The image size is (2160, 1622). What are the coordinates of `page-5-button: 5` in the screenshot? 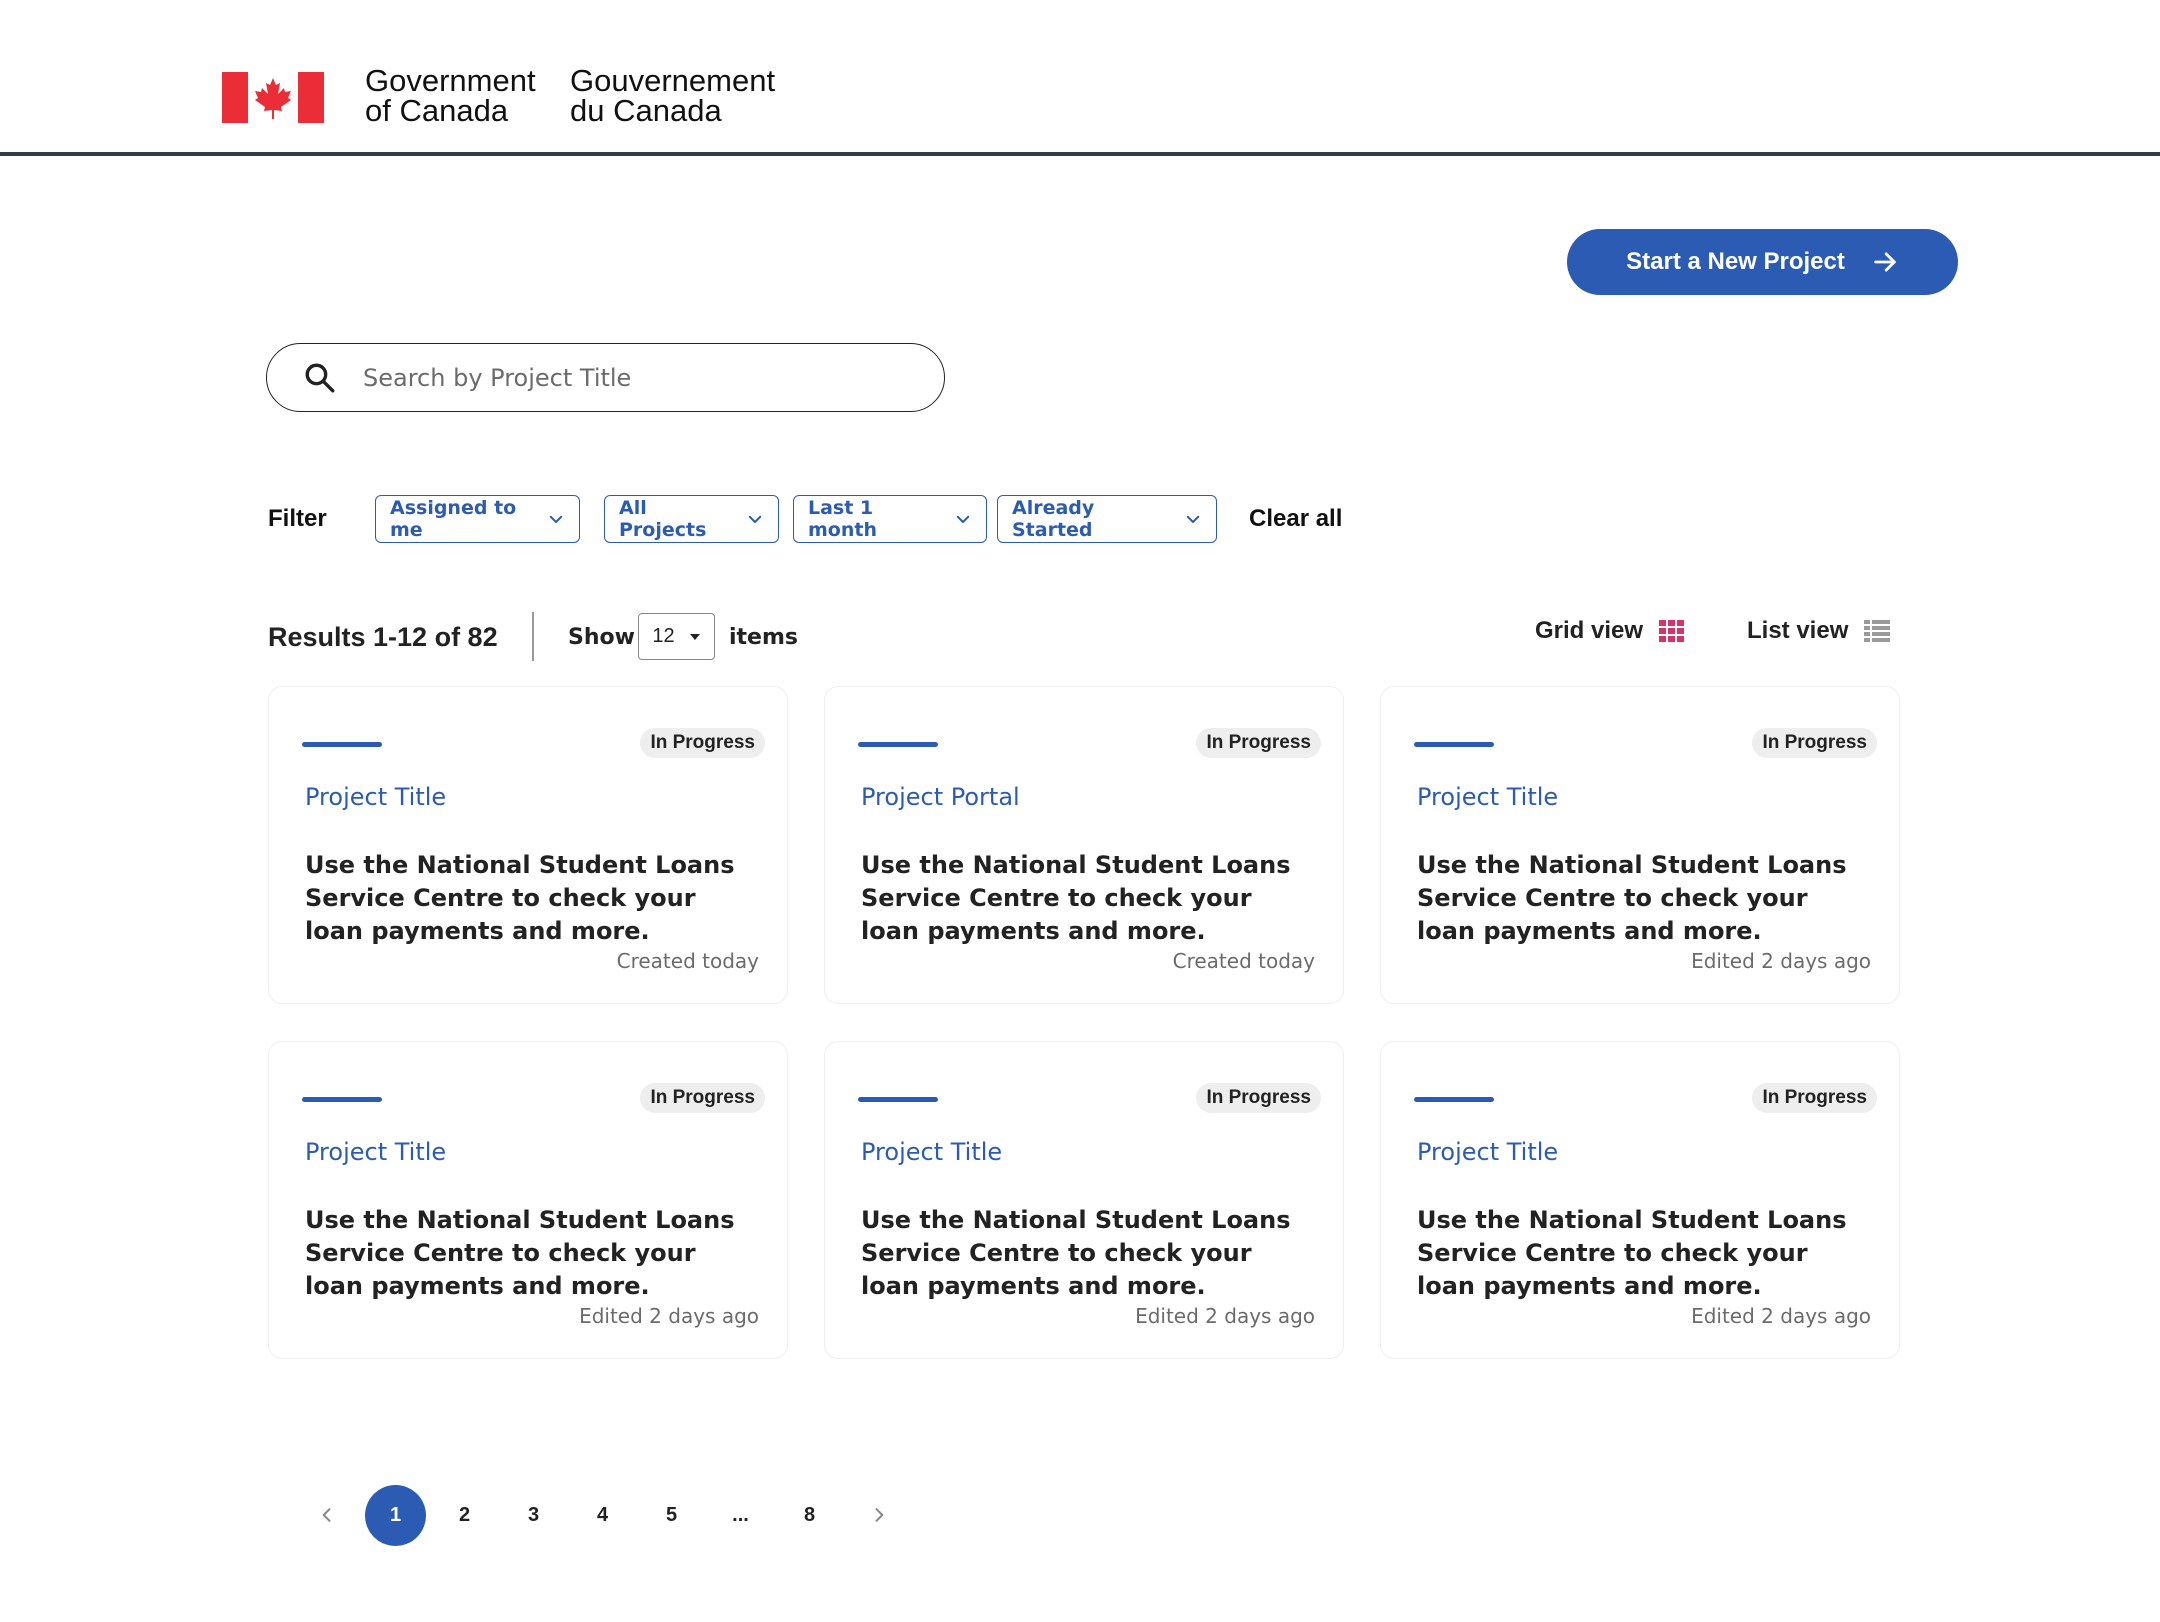 It's located at (671, 1515).